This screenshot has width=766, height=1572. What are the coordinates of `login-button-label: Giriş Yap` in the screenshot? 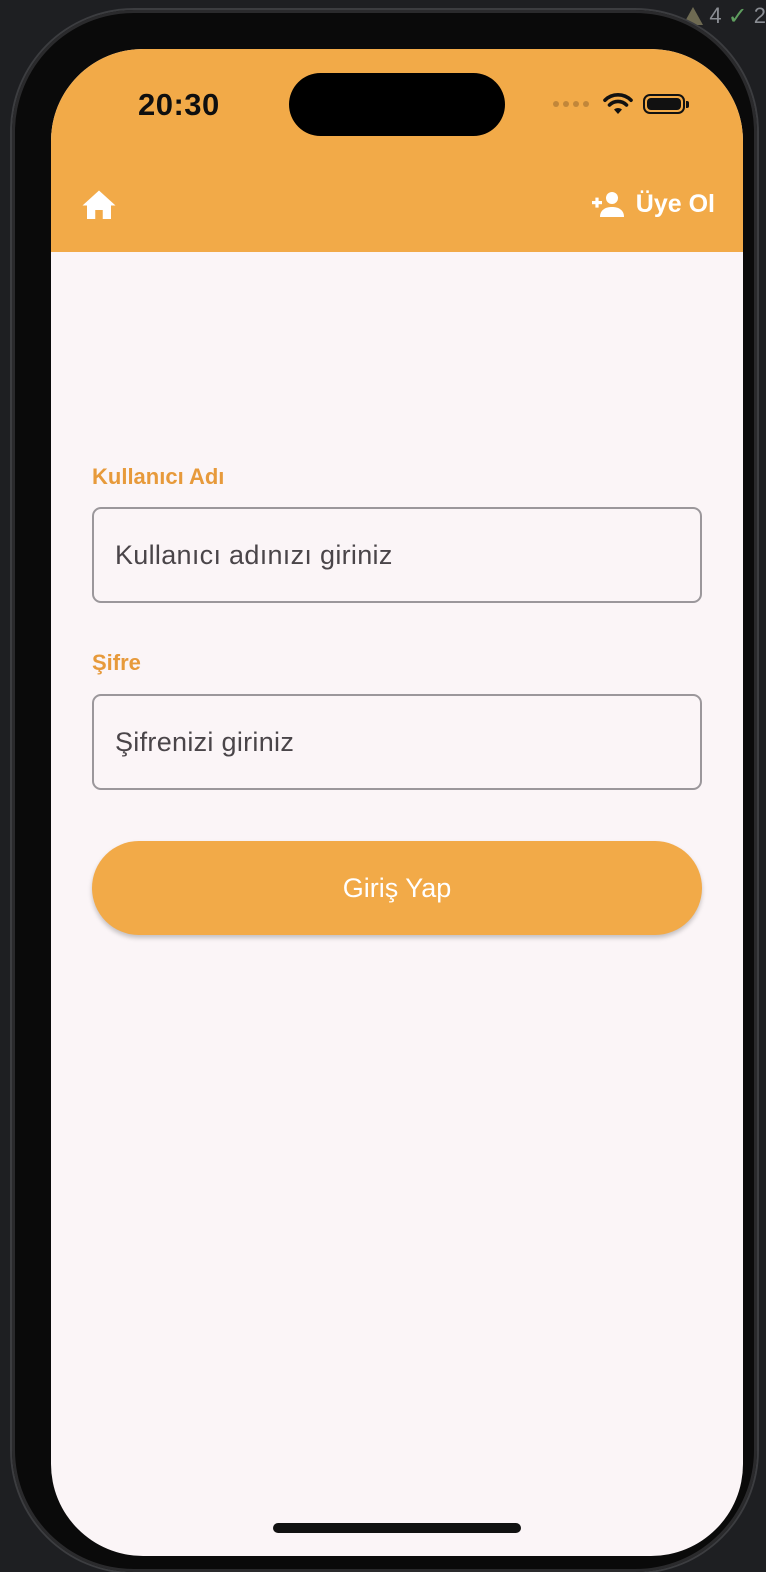 It's located at (397, 887).